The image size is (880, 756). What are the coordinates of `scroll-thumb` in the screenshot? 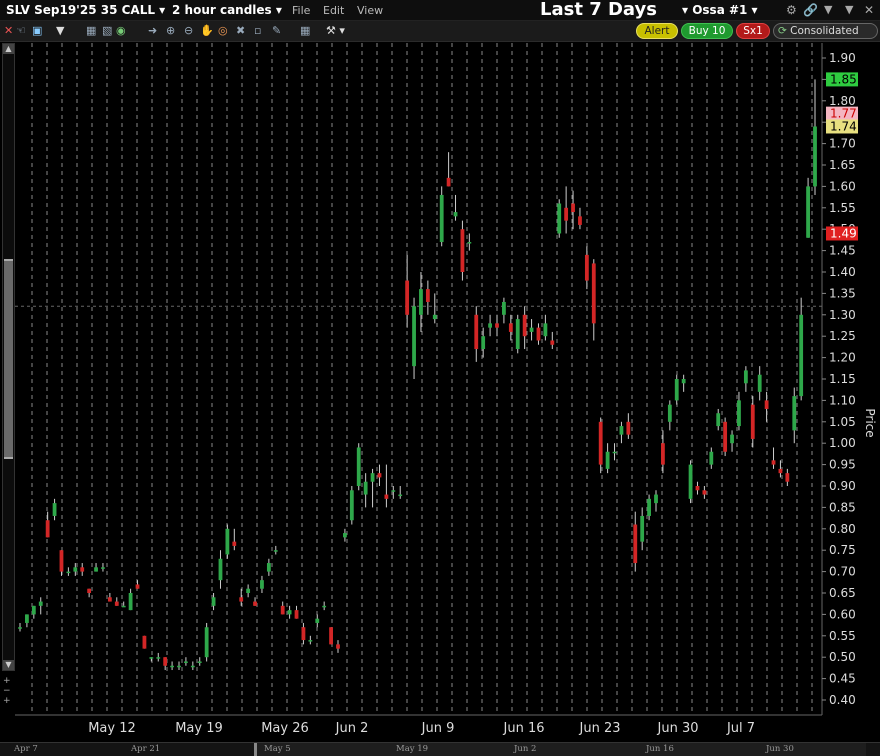 It's located at (8, 359).